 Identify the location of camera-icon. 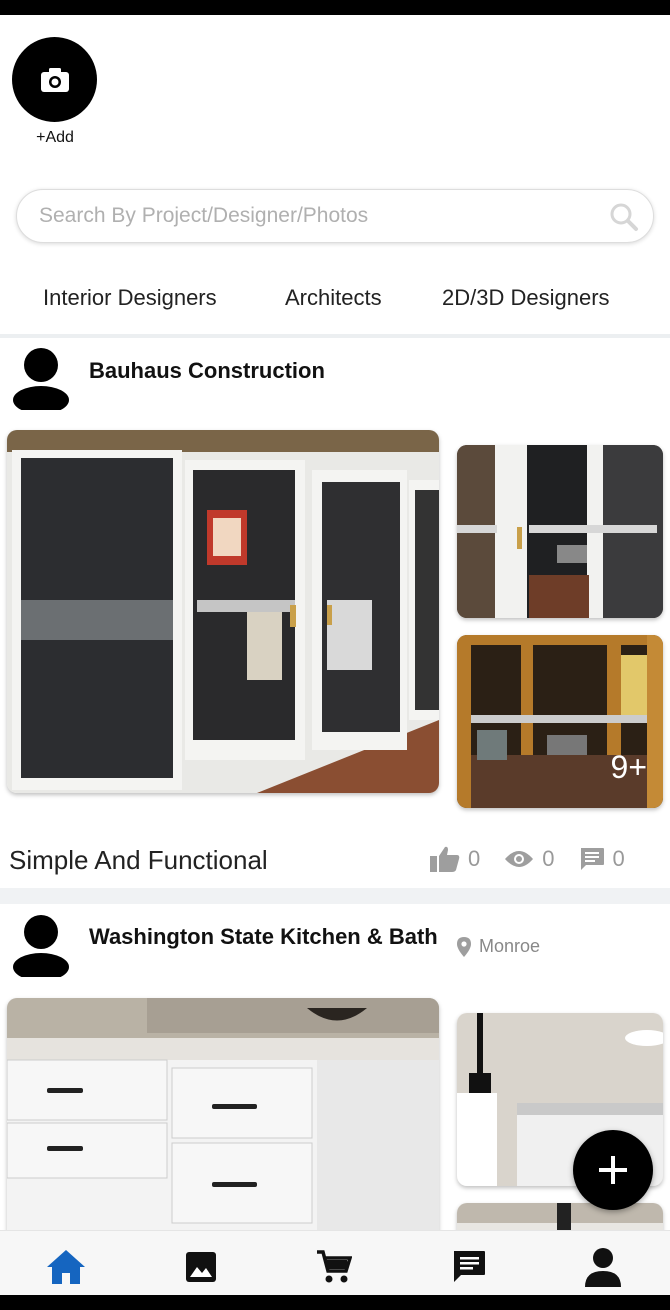
(54, 79).